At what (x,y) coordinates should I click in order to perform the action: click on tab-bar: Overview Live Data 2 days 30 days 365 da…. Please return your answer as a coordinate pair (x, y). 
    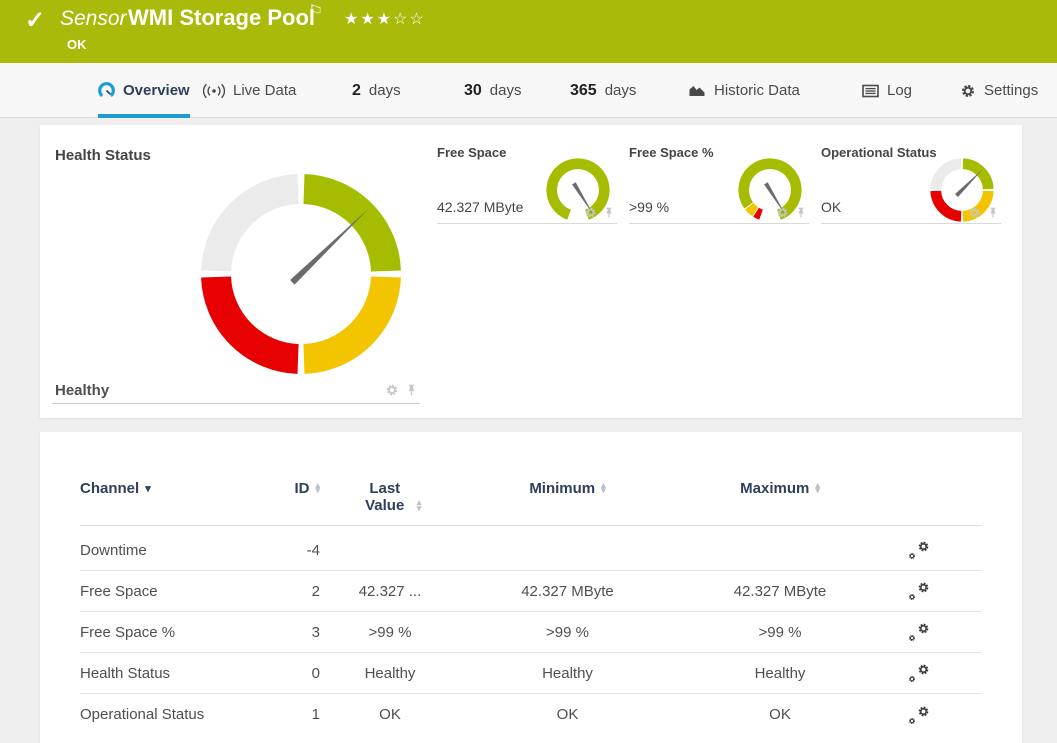
    Looking at the image, I should click on (528, 90).